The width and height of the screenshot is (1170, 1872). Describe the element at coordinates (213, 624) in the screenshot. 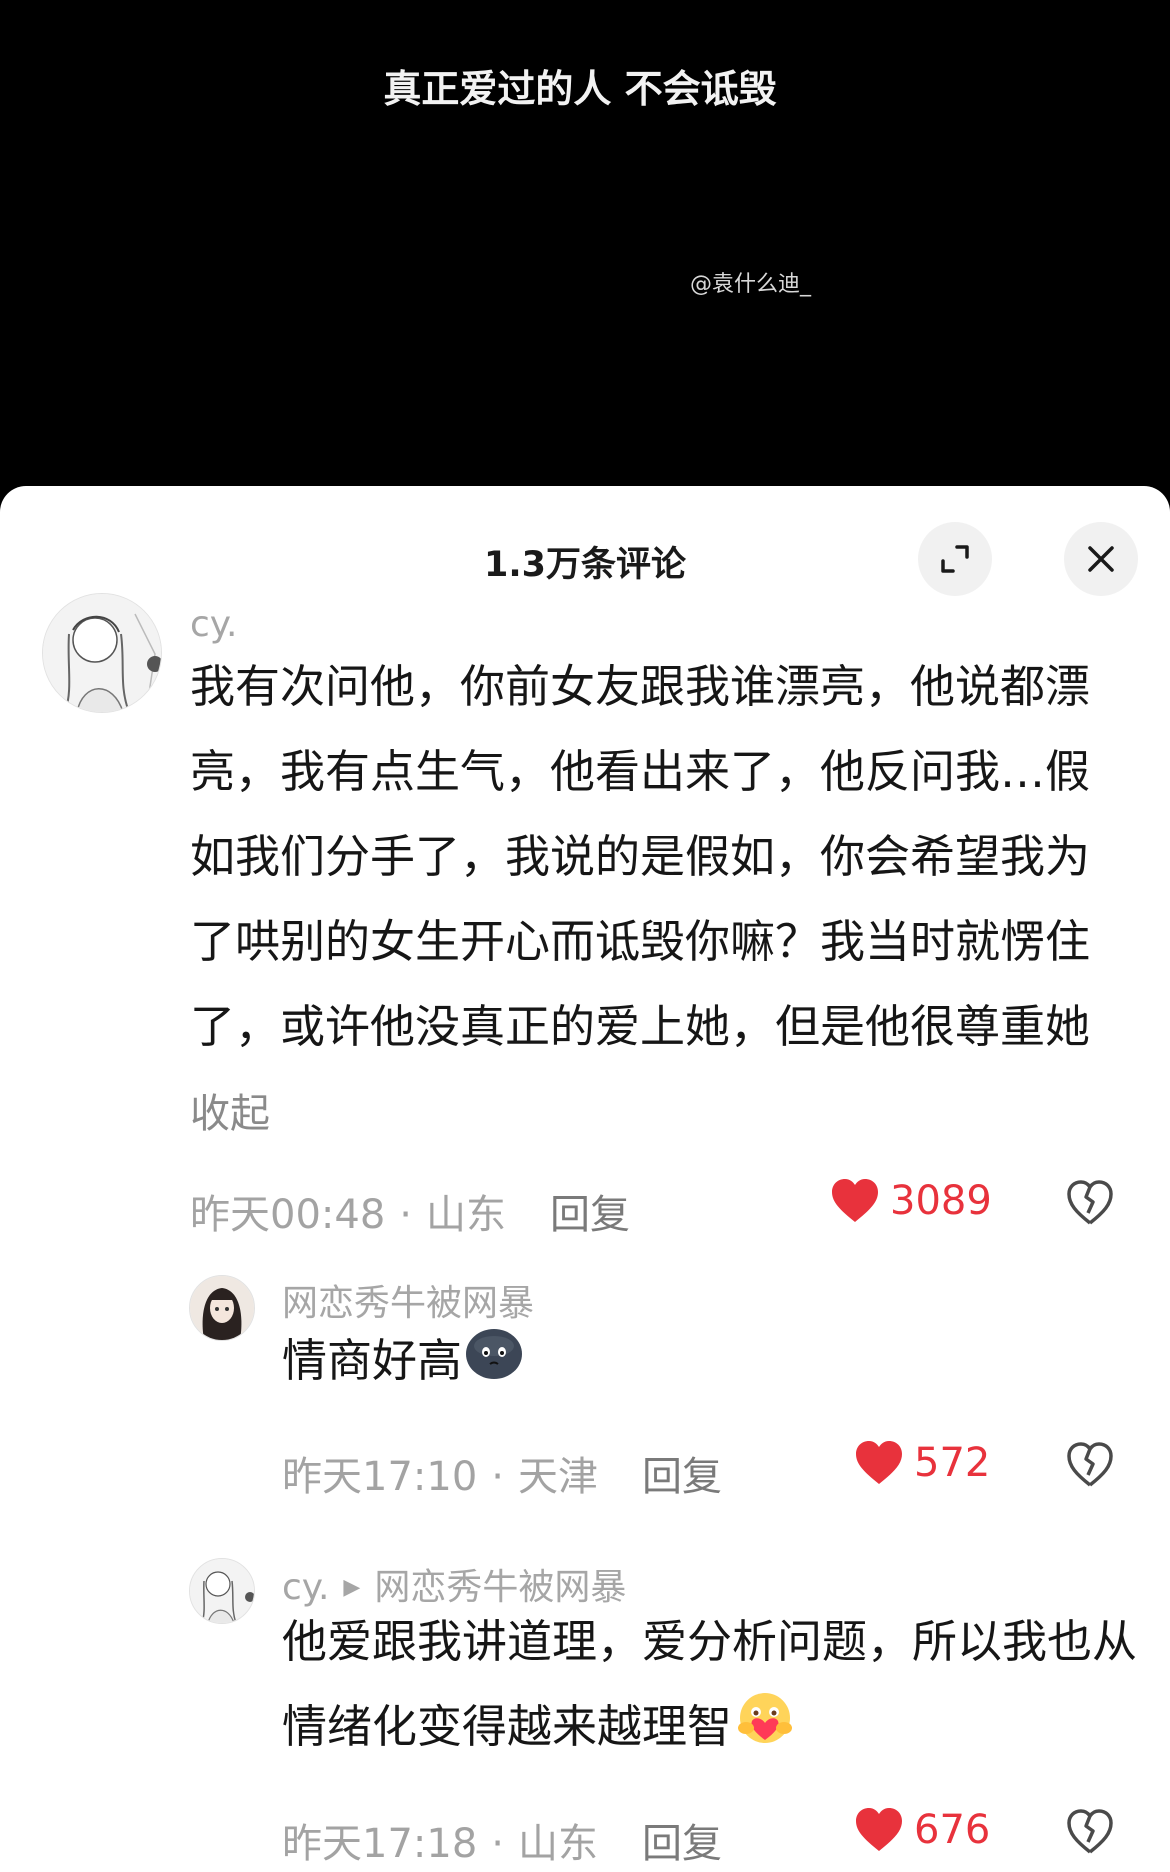

I see `comment-username: cy.` at that location.